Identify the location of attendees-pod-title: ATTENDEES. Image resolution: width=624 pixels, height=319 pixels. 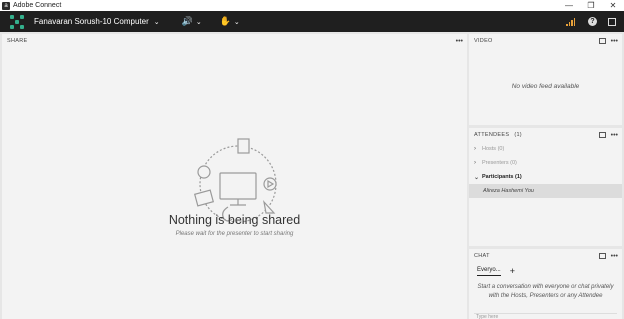
(492, 135).